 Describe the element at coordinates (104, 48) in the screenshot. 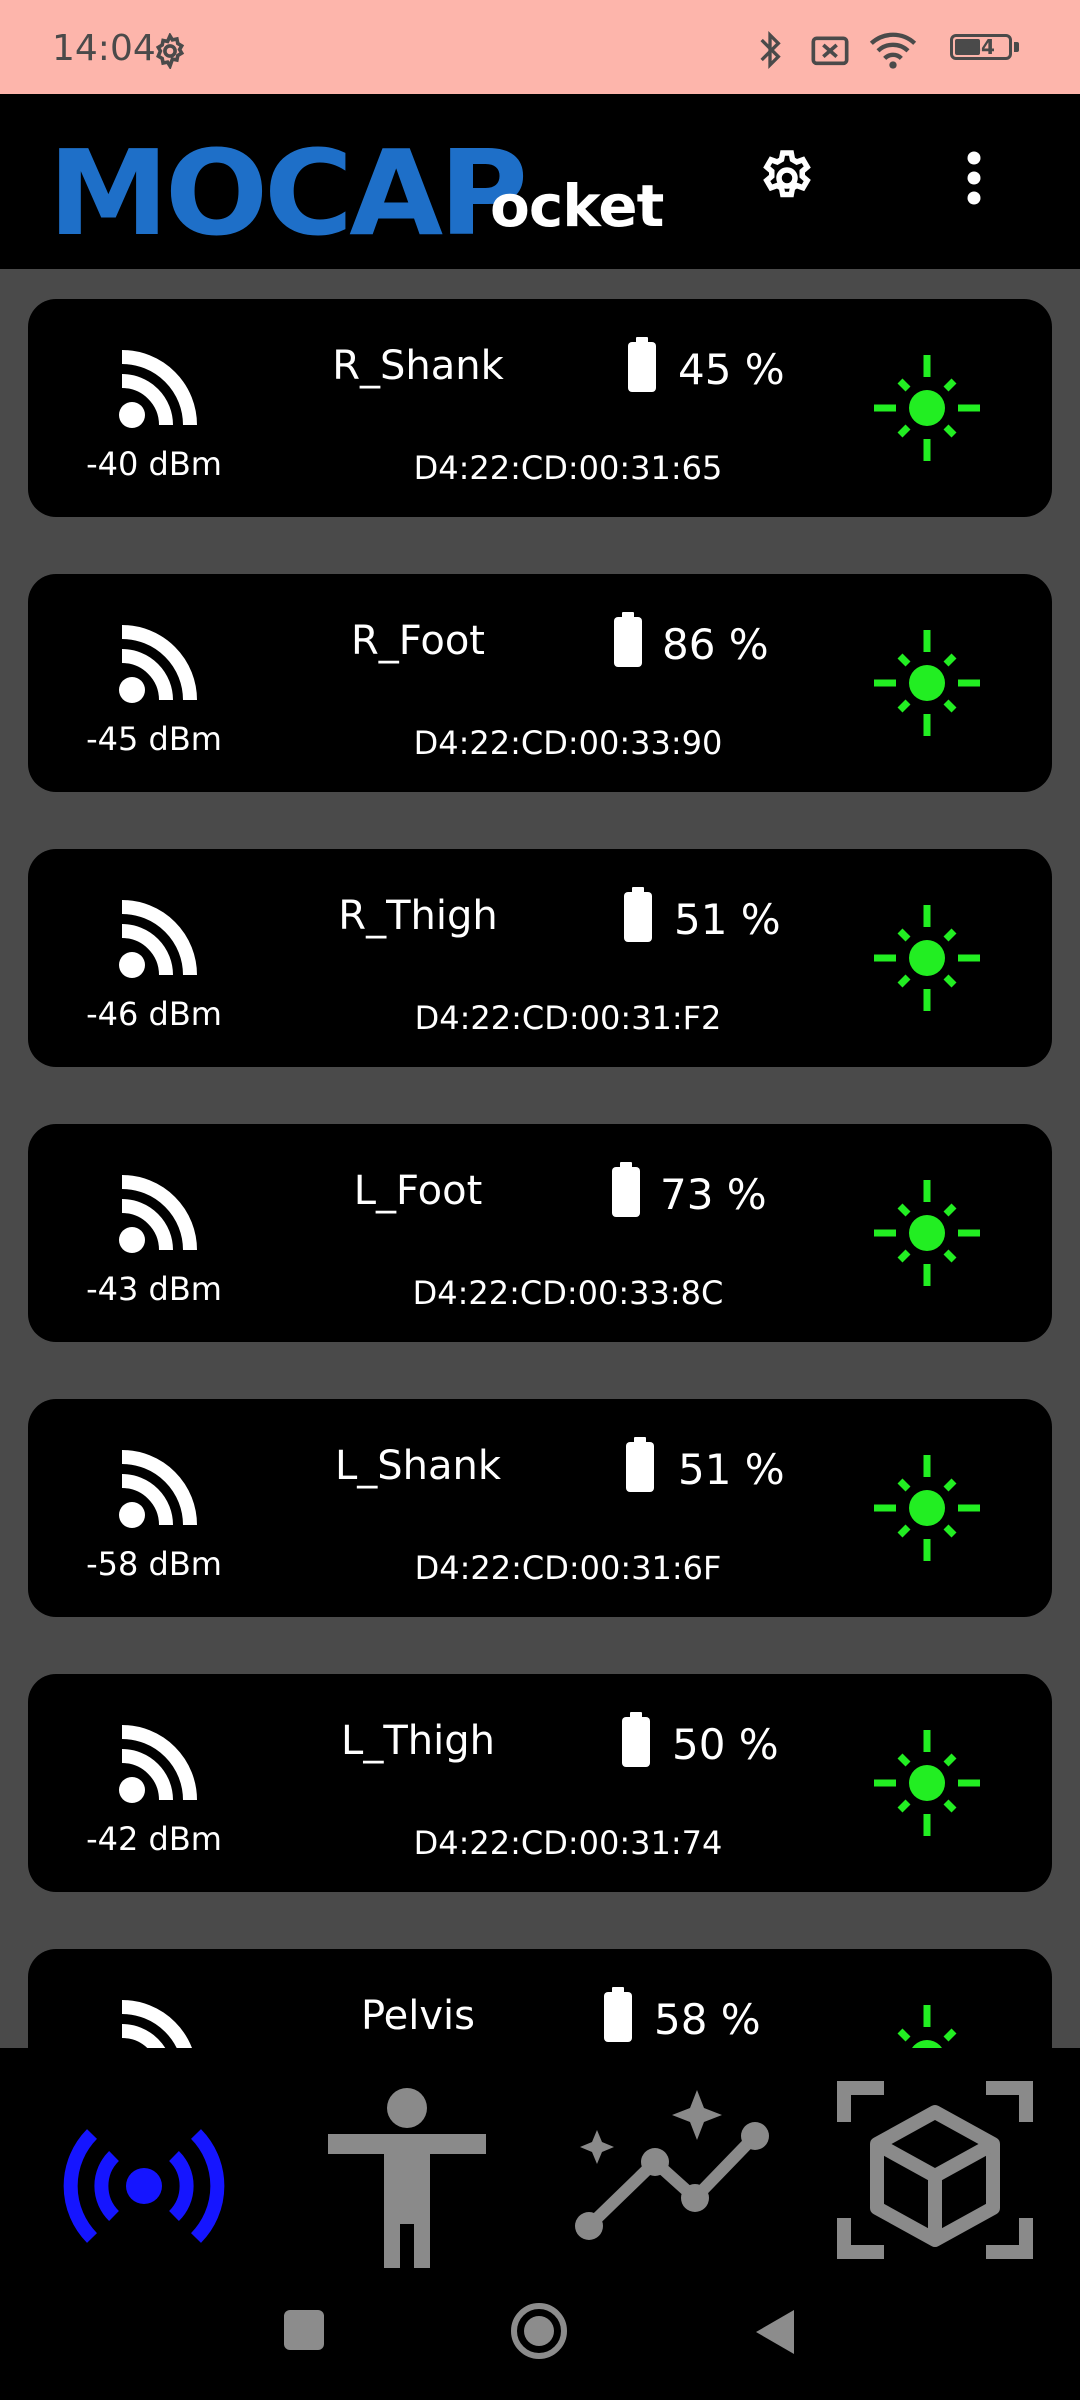

I see `status-time: 14:04` at that location.